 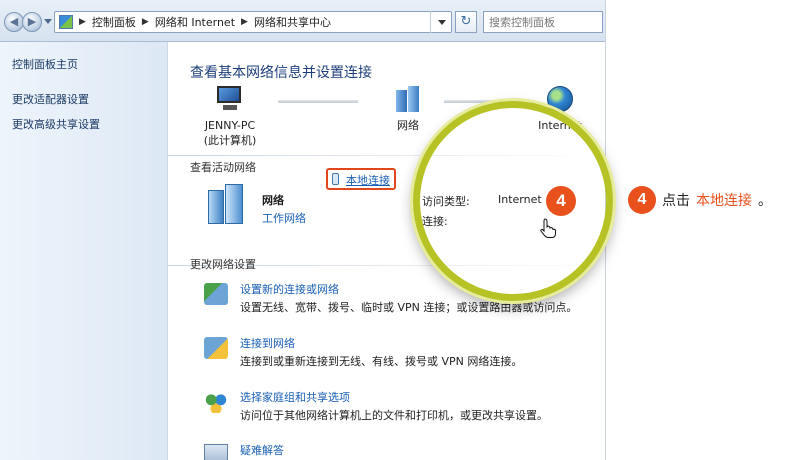 I want to click on back-button: ◀, so click(x=14, y=22).